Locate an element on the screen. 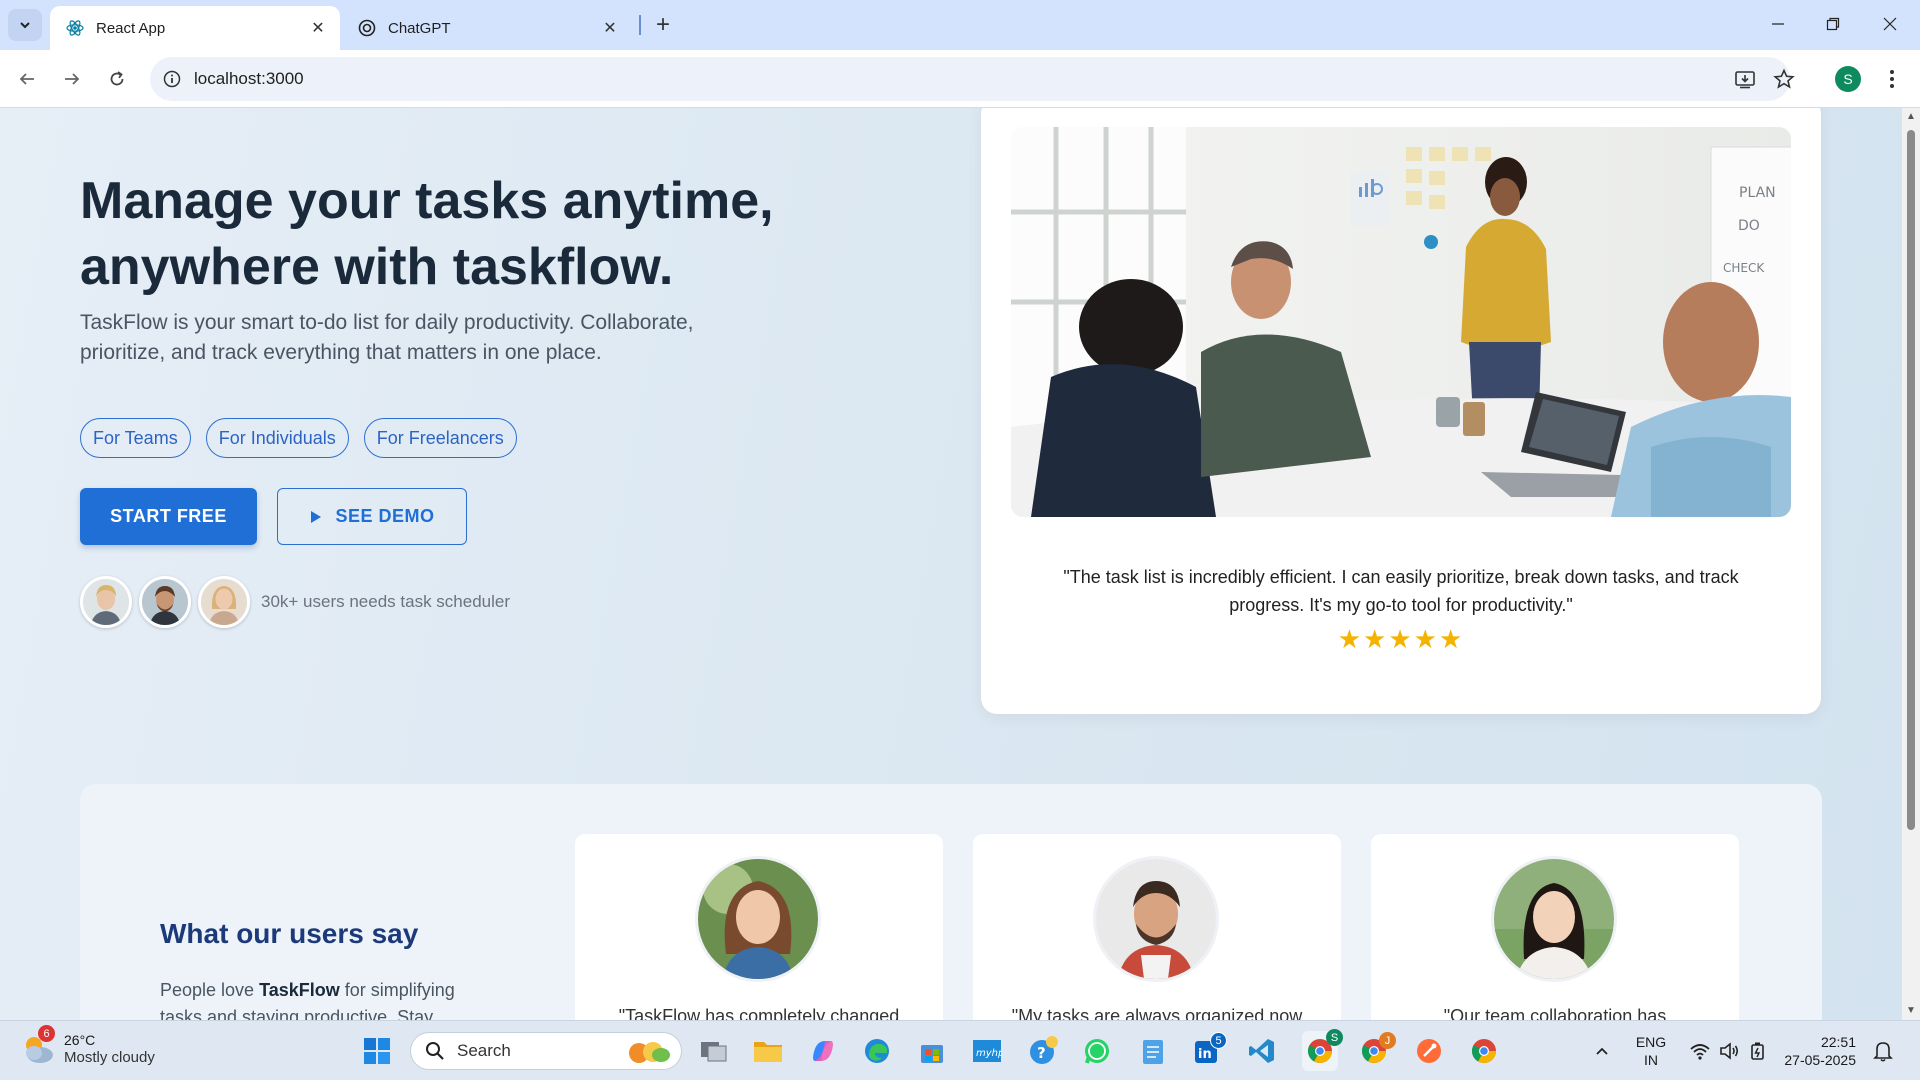 Image resolution: width=1920 pixels, height=1080 pixels. quick-settings-button is located at coordinates (1728, 1051).